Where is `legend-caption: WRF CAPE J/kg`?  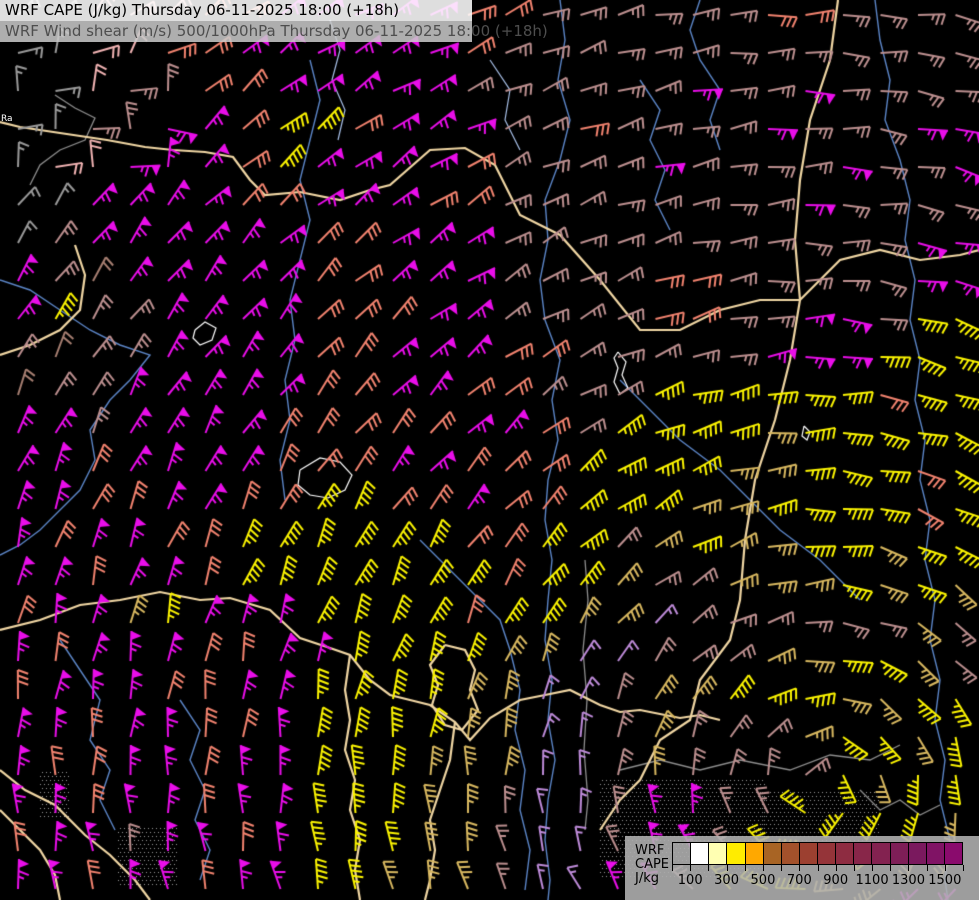 legend-caption: WRF CAPE J/kg is located at coordinates (652, 865).